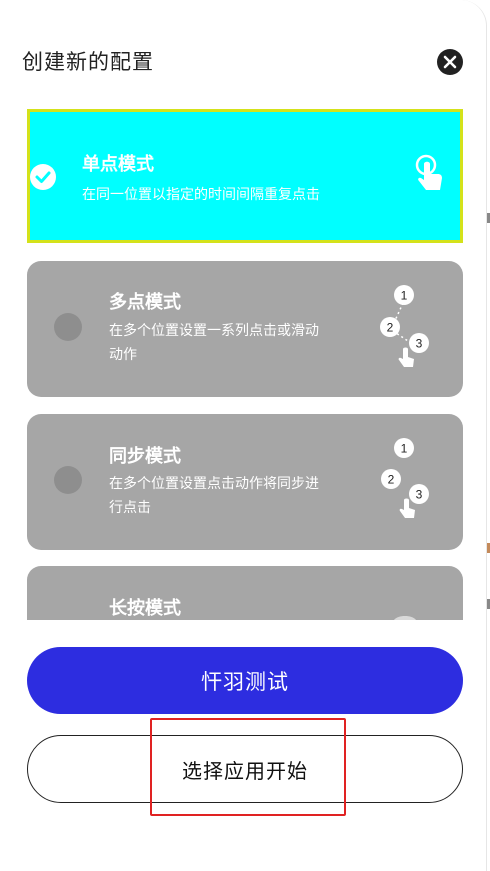  I want to click on start-test-button: 忓羽测试, so click(245, 680).